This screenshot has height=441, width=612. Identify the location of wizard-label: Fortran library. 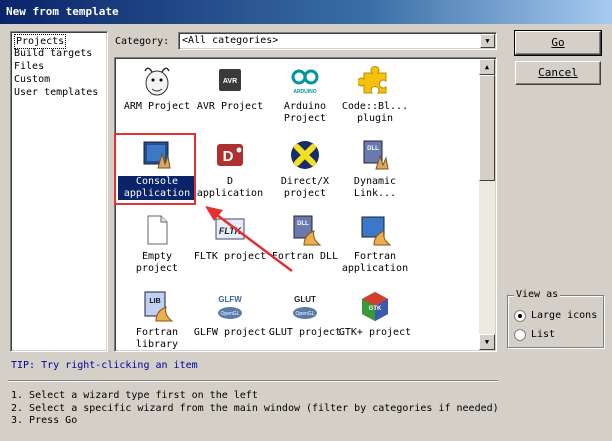
(157, 338).